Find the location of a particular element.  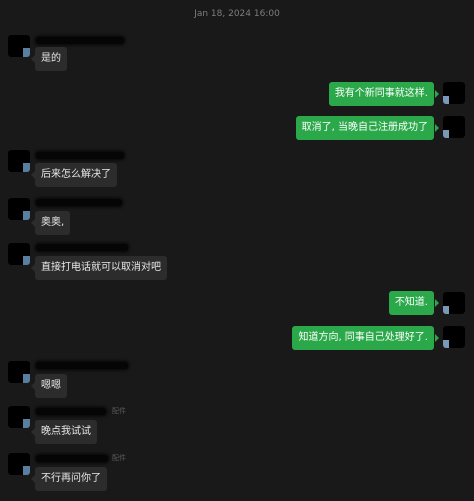

message-bubble-outgoing: 我有个新同事就这样. is located at coordinates (381, 94).